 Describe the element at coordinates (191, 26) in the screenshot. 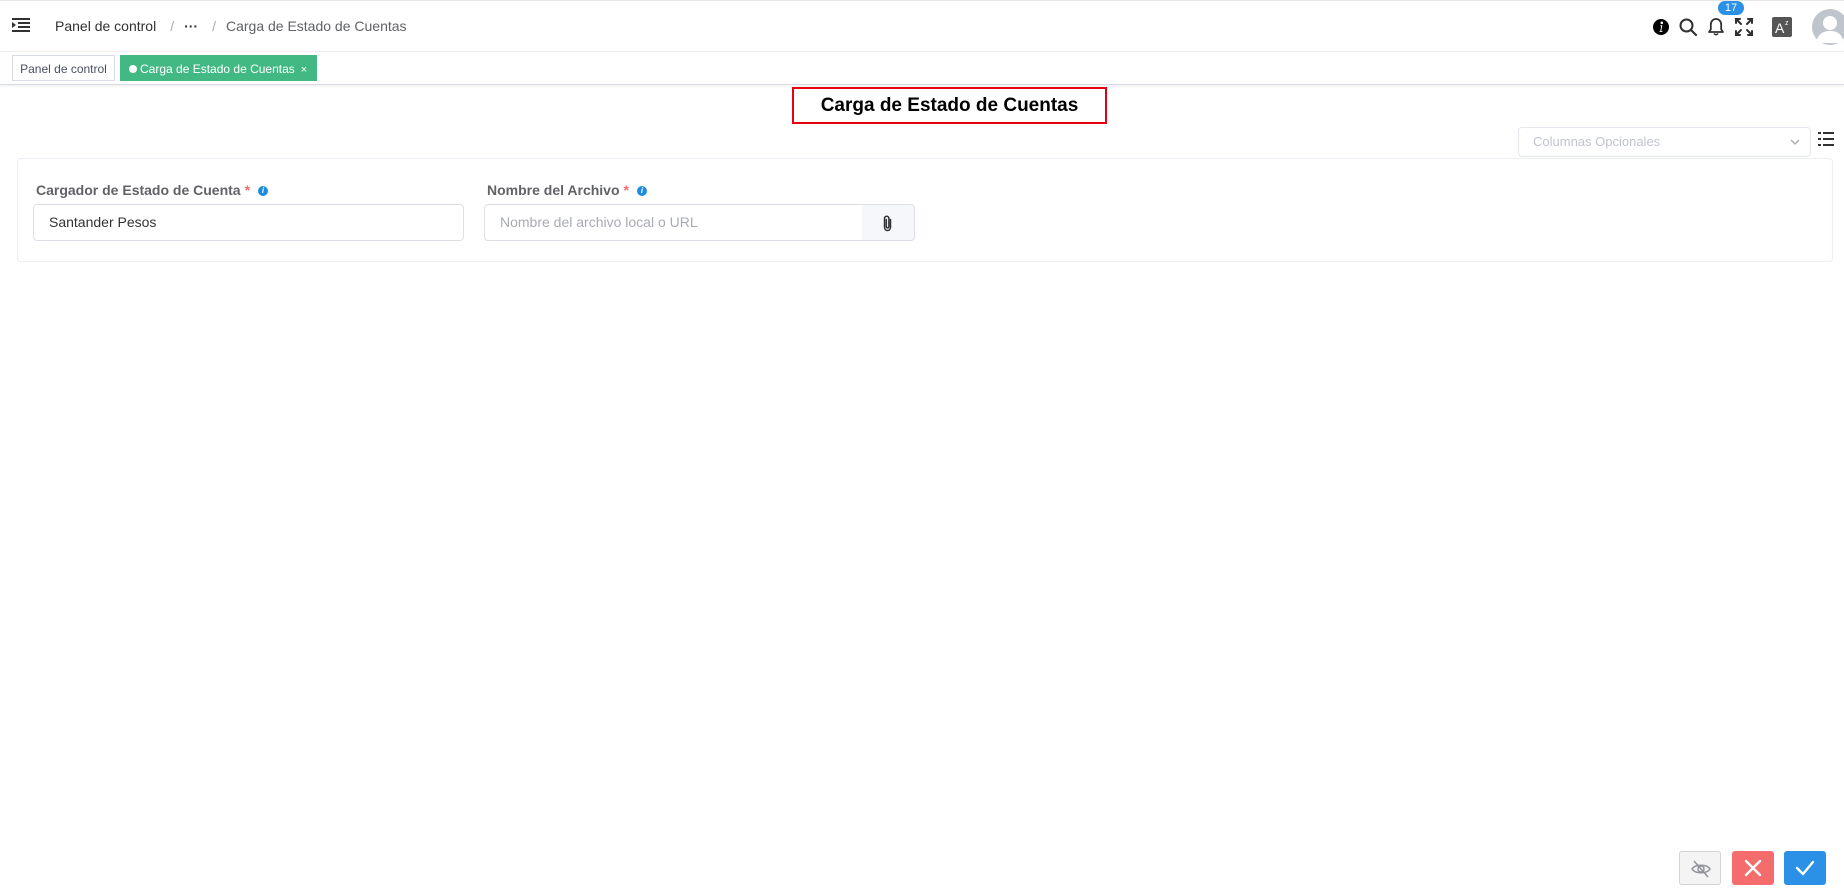

I see `breadcrumb-ellipsis: ···` at that location.